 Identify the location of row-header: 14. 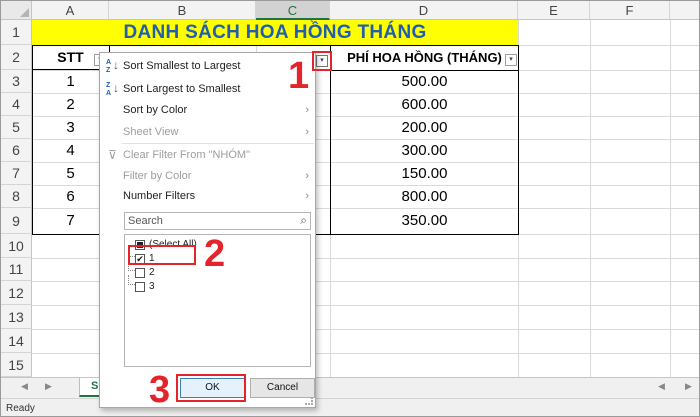
(16, 341).